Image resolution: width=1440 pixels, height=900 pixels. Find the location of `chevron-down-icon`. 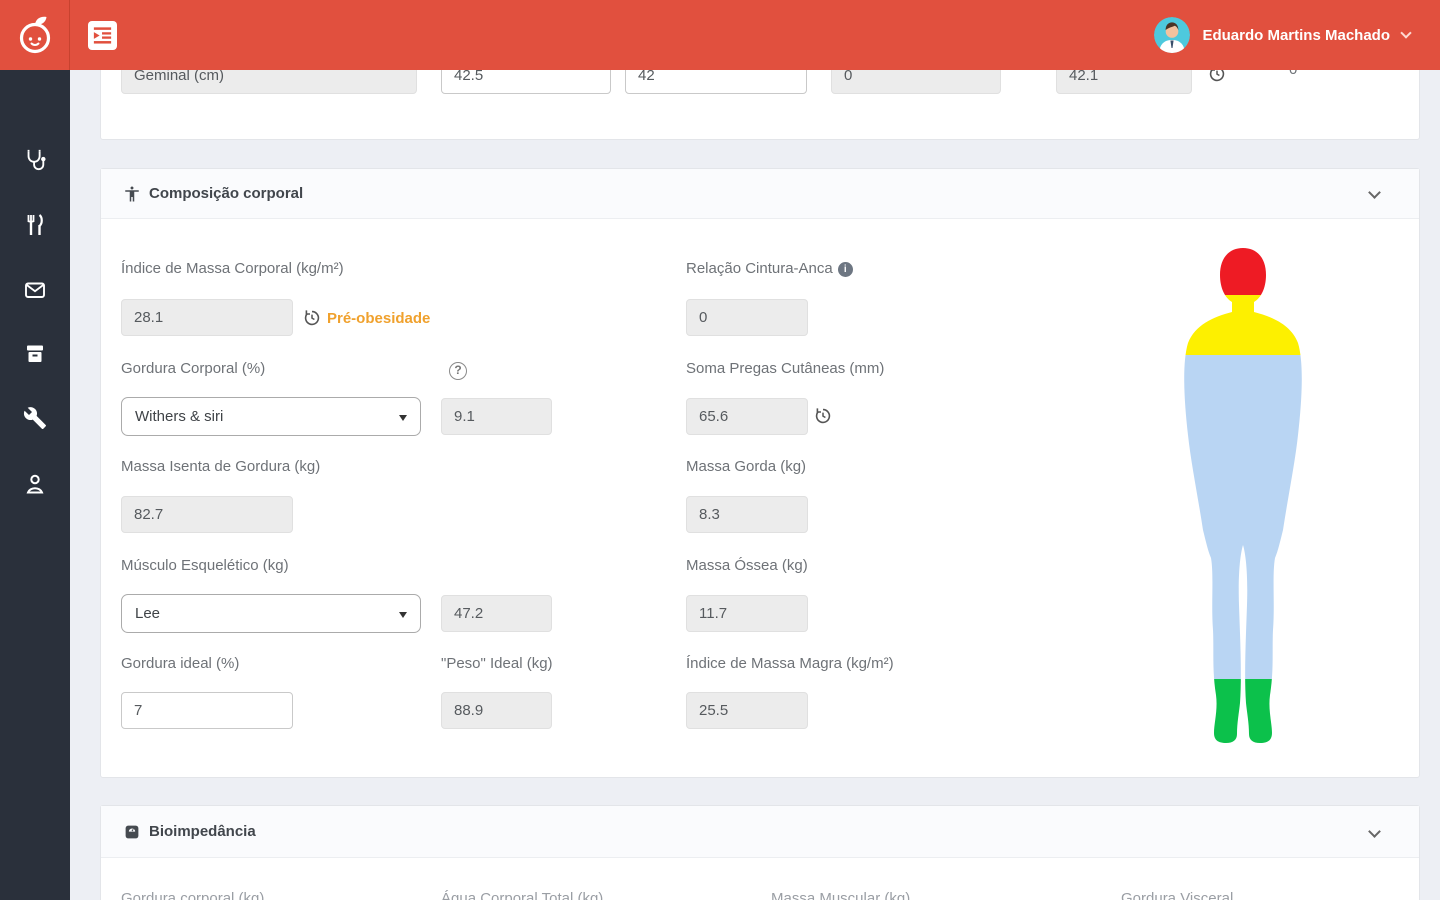

chevron-down-icon is located at coordinates (1406, 33).